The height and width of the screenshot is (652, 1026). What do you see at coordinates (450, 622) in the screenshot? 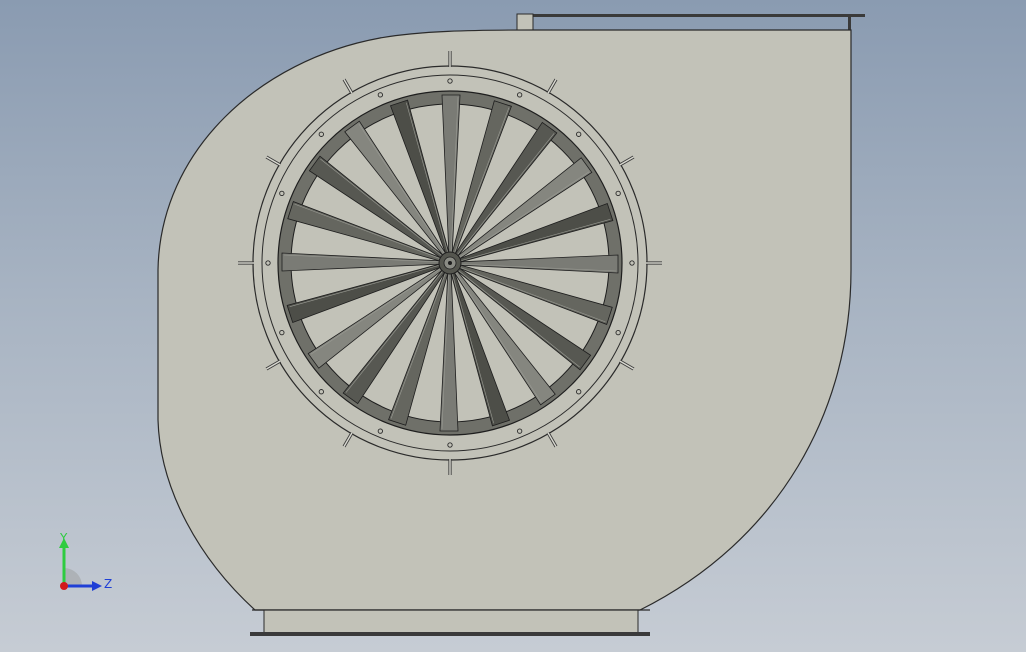
I see `base-plate` at bounding box center [450, 622].